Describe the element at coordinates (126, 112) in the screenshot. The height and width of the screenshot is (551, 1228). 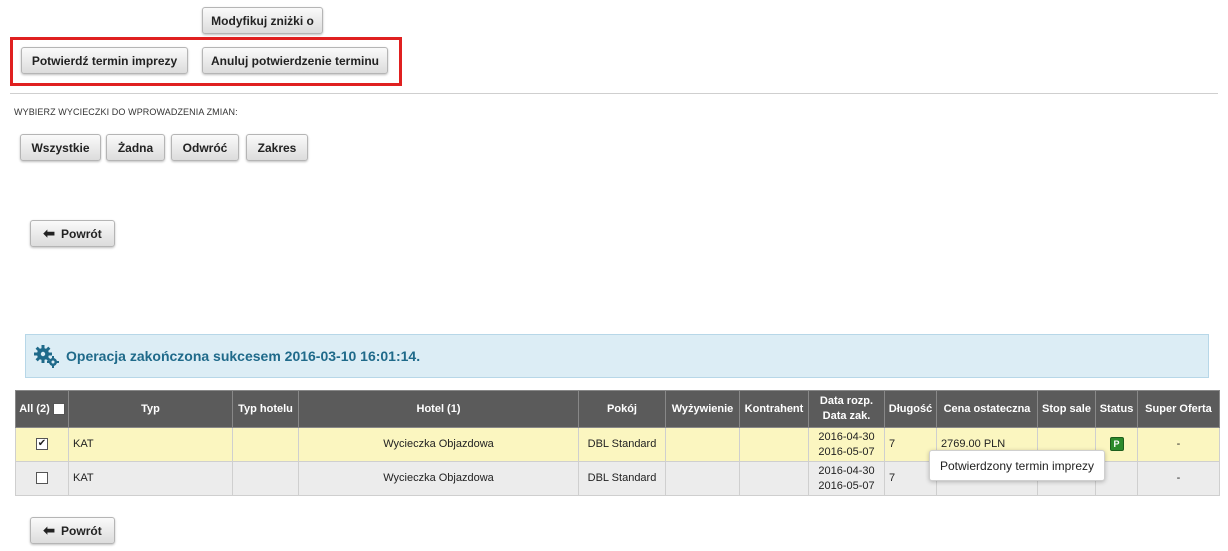
I see `selection-label: WYBIERZ WYCIECZKI DO WPROWADZENIA ZMIAN:` at that location.